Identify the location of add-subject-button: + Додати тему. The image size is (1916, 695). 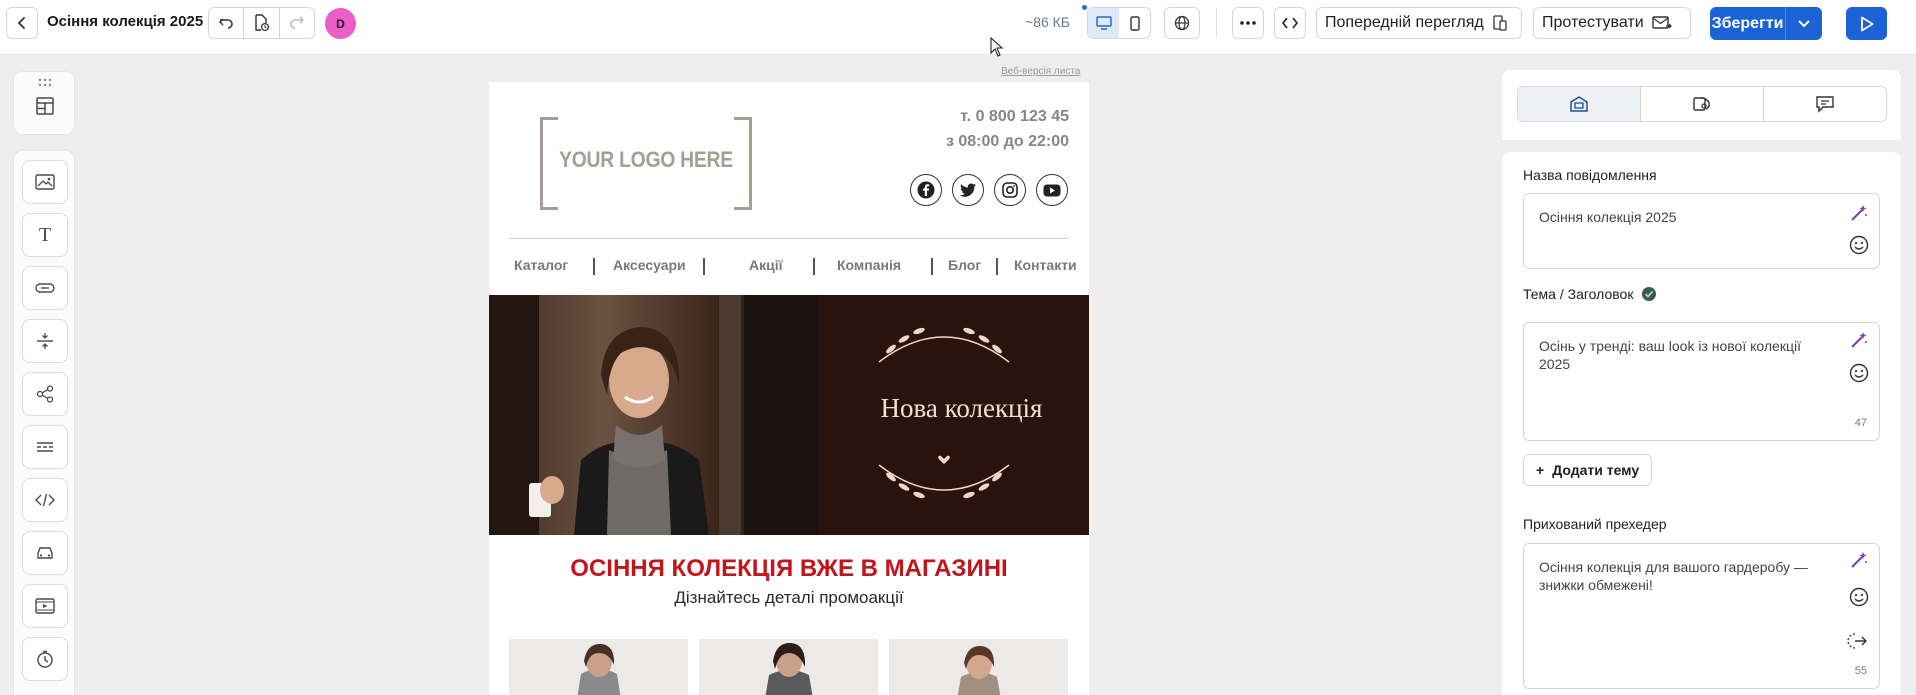
(1588, 470).